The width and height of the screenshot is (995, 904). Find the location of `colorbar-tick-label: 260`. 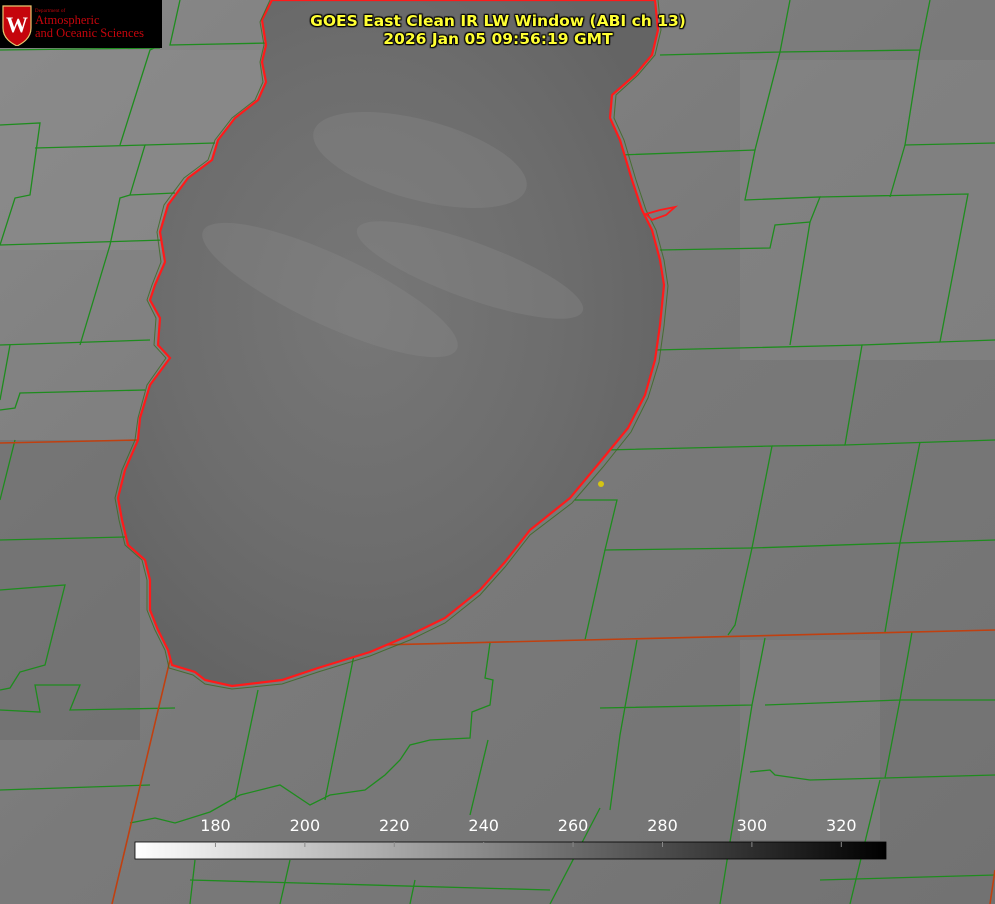

colorbar-tick-label: 260 is located at coordinates (573, 825).